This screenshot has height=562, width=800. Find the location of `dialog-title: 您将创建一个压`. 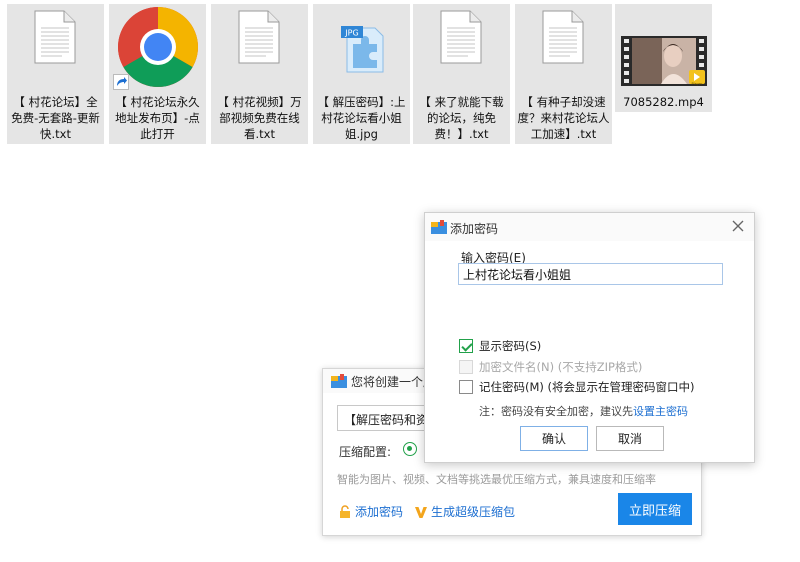

dialog-title: 您将创建一个压 is located at coordinates (393, 382).